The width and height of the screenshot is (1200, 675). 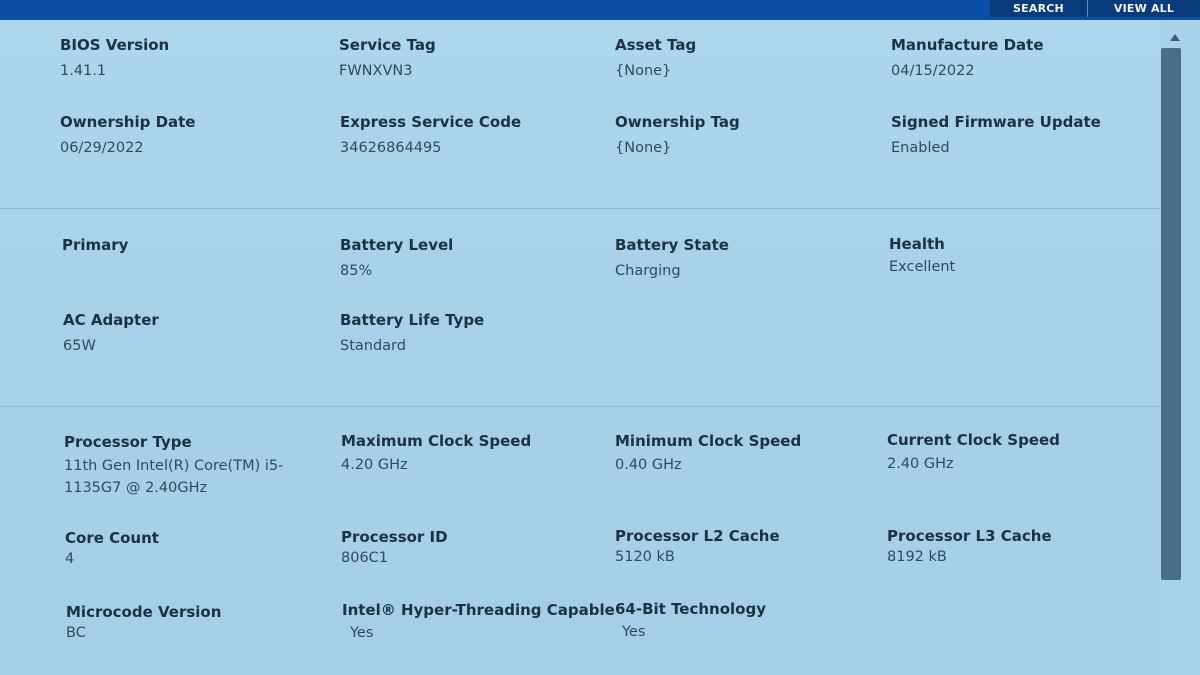 I want to click on field-value: Standard, so click(x=373, y=346).